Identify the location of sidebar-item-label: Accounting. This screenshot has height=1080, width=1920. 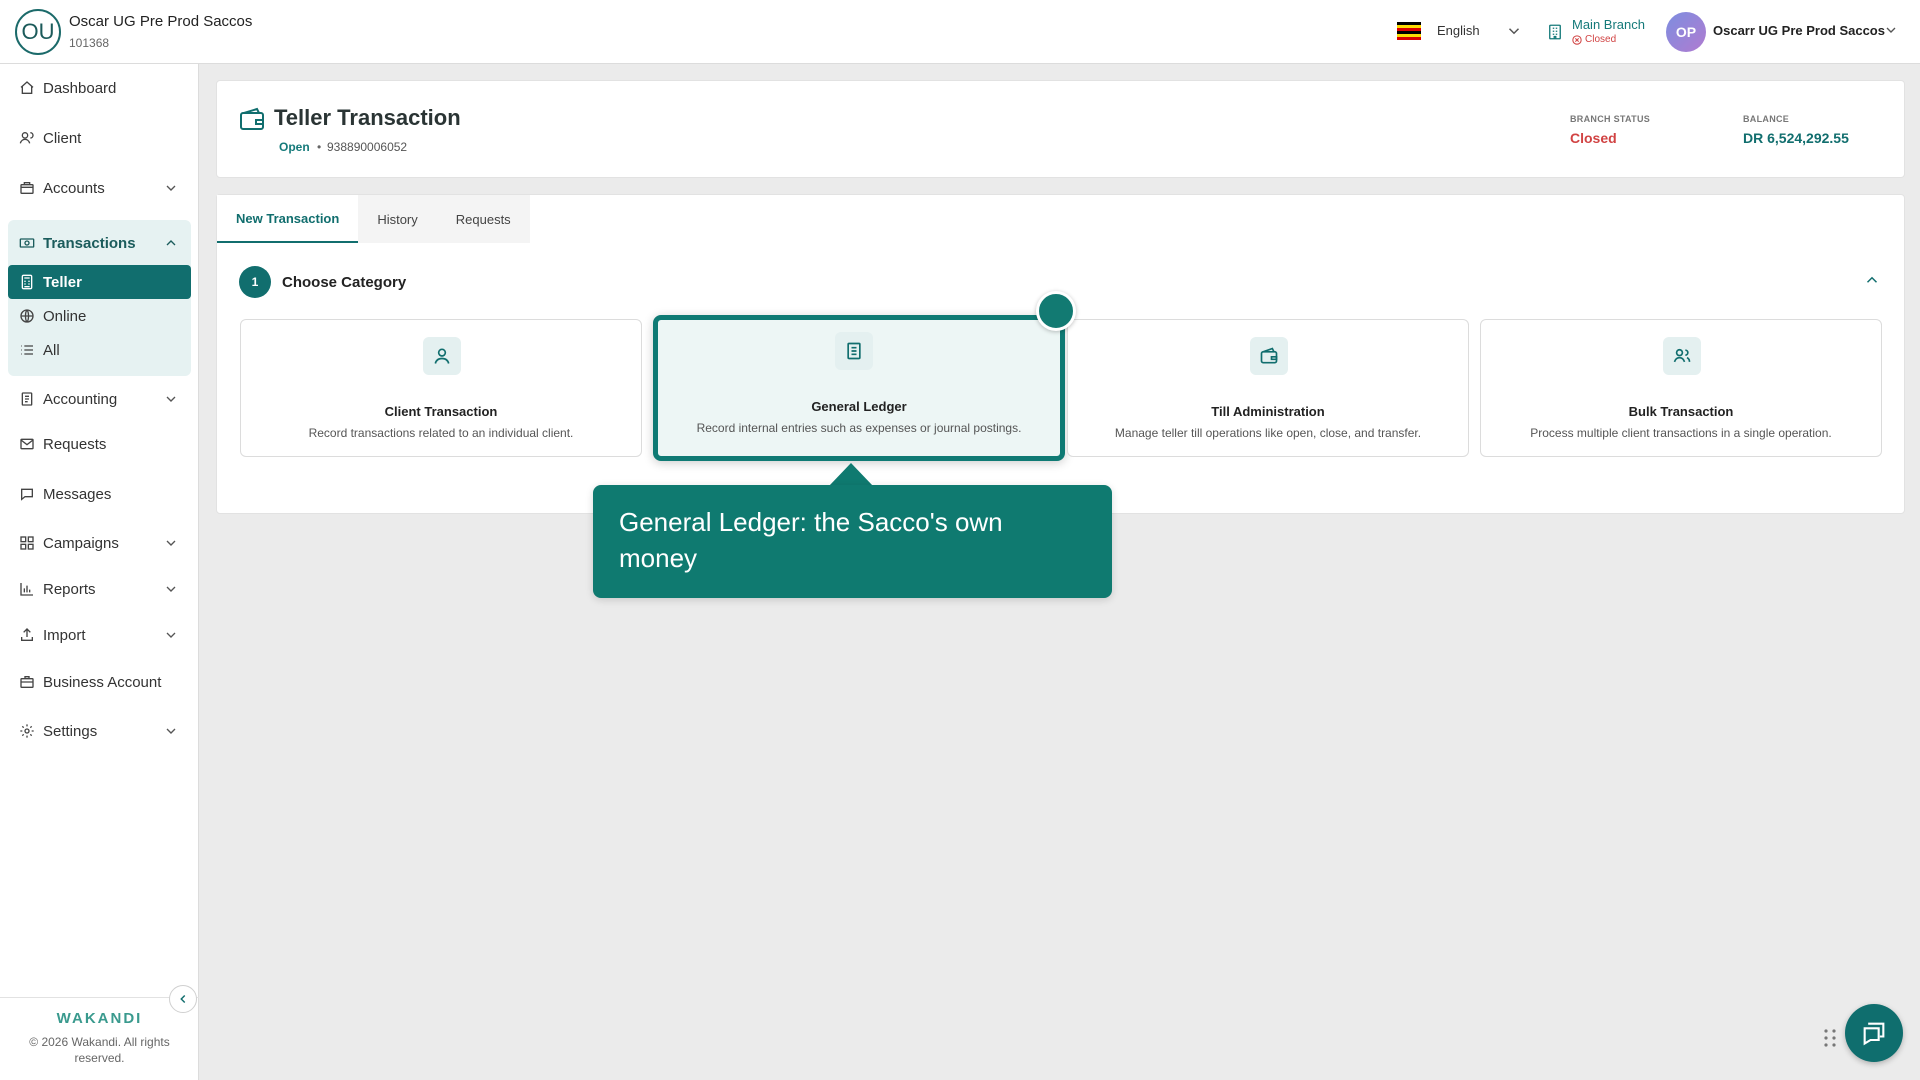
(80, 399).